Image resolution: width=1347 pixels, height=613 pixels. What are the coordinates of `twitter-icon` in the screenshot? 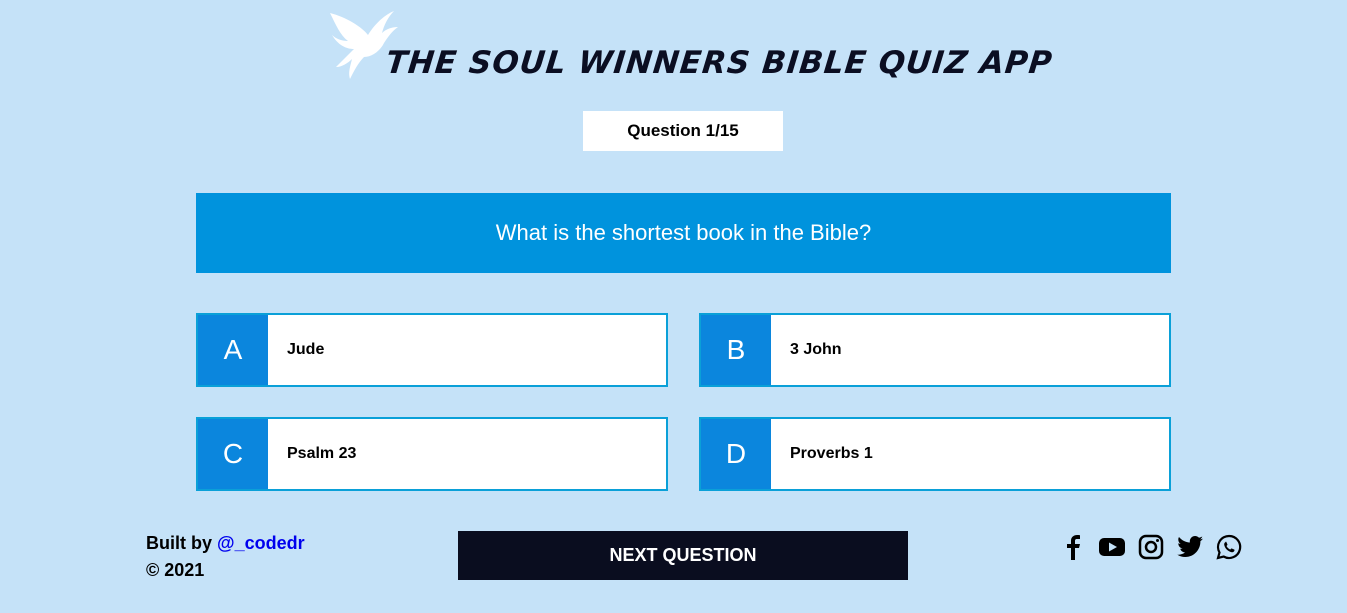 It's located at (1190, 547).